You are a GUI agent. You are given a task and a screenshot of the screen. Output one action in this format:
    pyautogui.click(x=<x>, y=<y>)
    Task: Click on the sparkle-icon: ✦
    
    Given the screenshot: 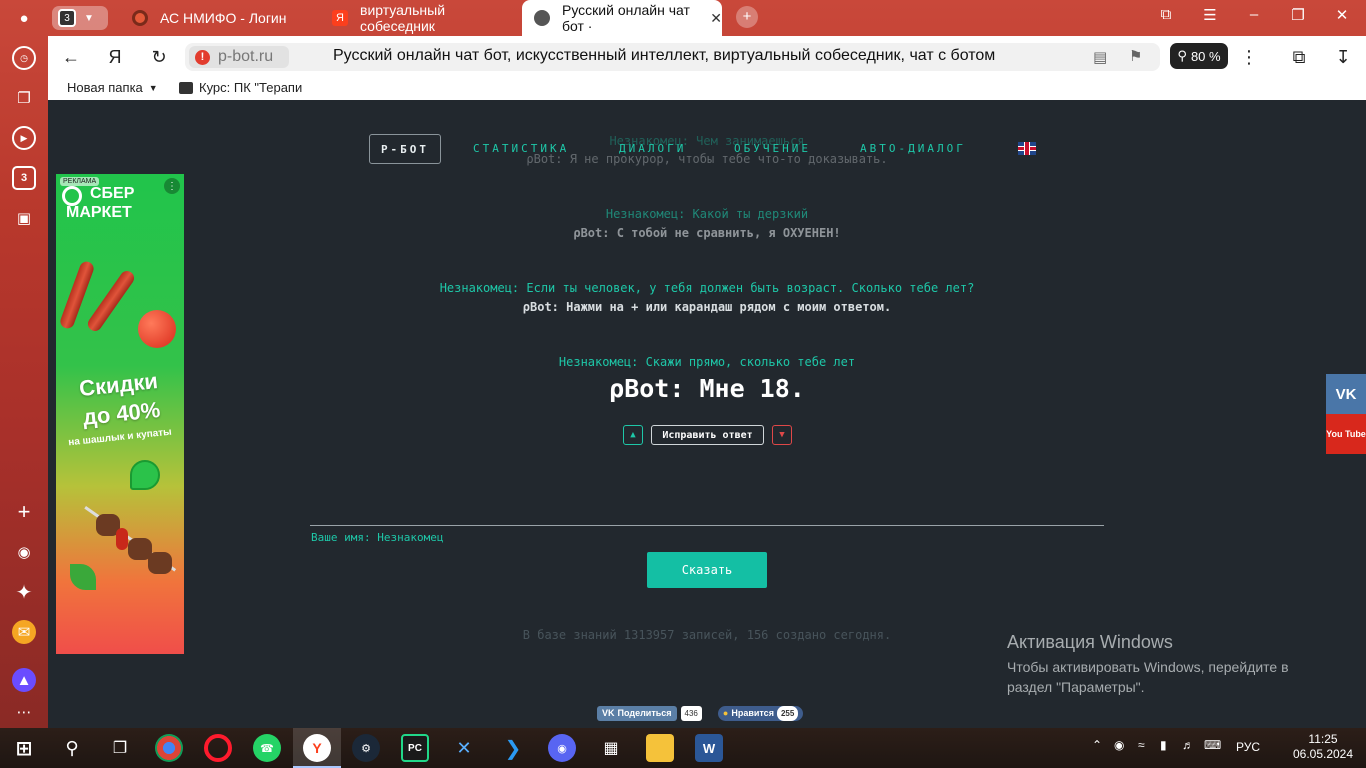 What is the action you would take?
    pyautogui.click(x=24, y=592)
    